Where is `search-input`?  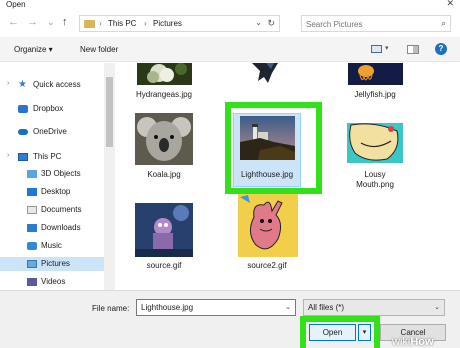
search-input is located at coordinates (370, 24).